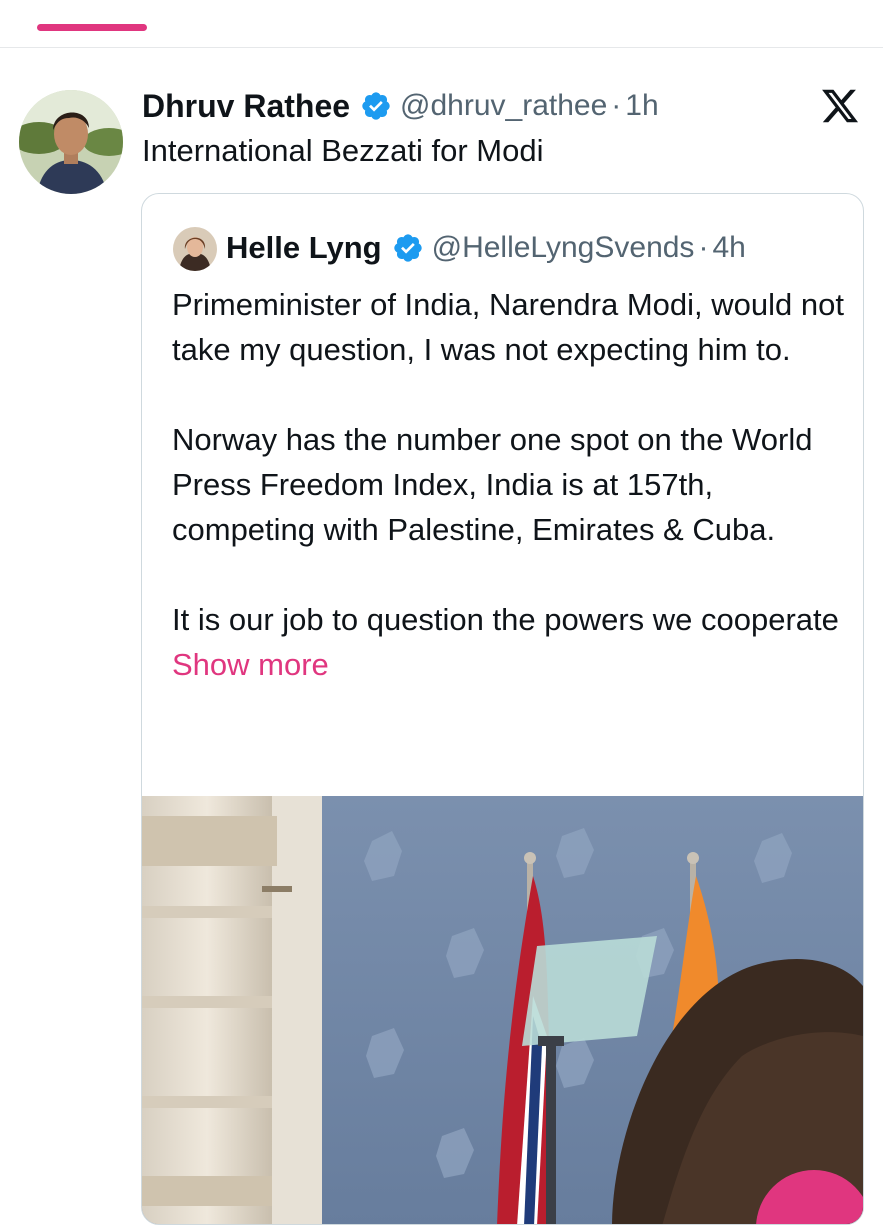  Describe the element at coordinates (563, 248) in the screenshot. I see `quote-author-handle: @HelleLyngSvends` at that location.